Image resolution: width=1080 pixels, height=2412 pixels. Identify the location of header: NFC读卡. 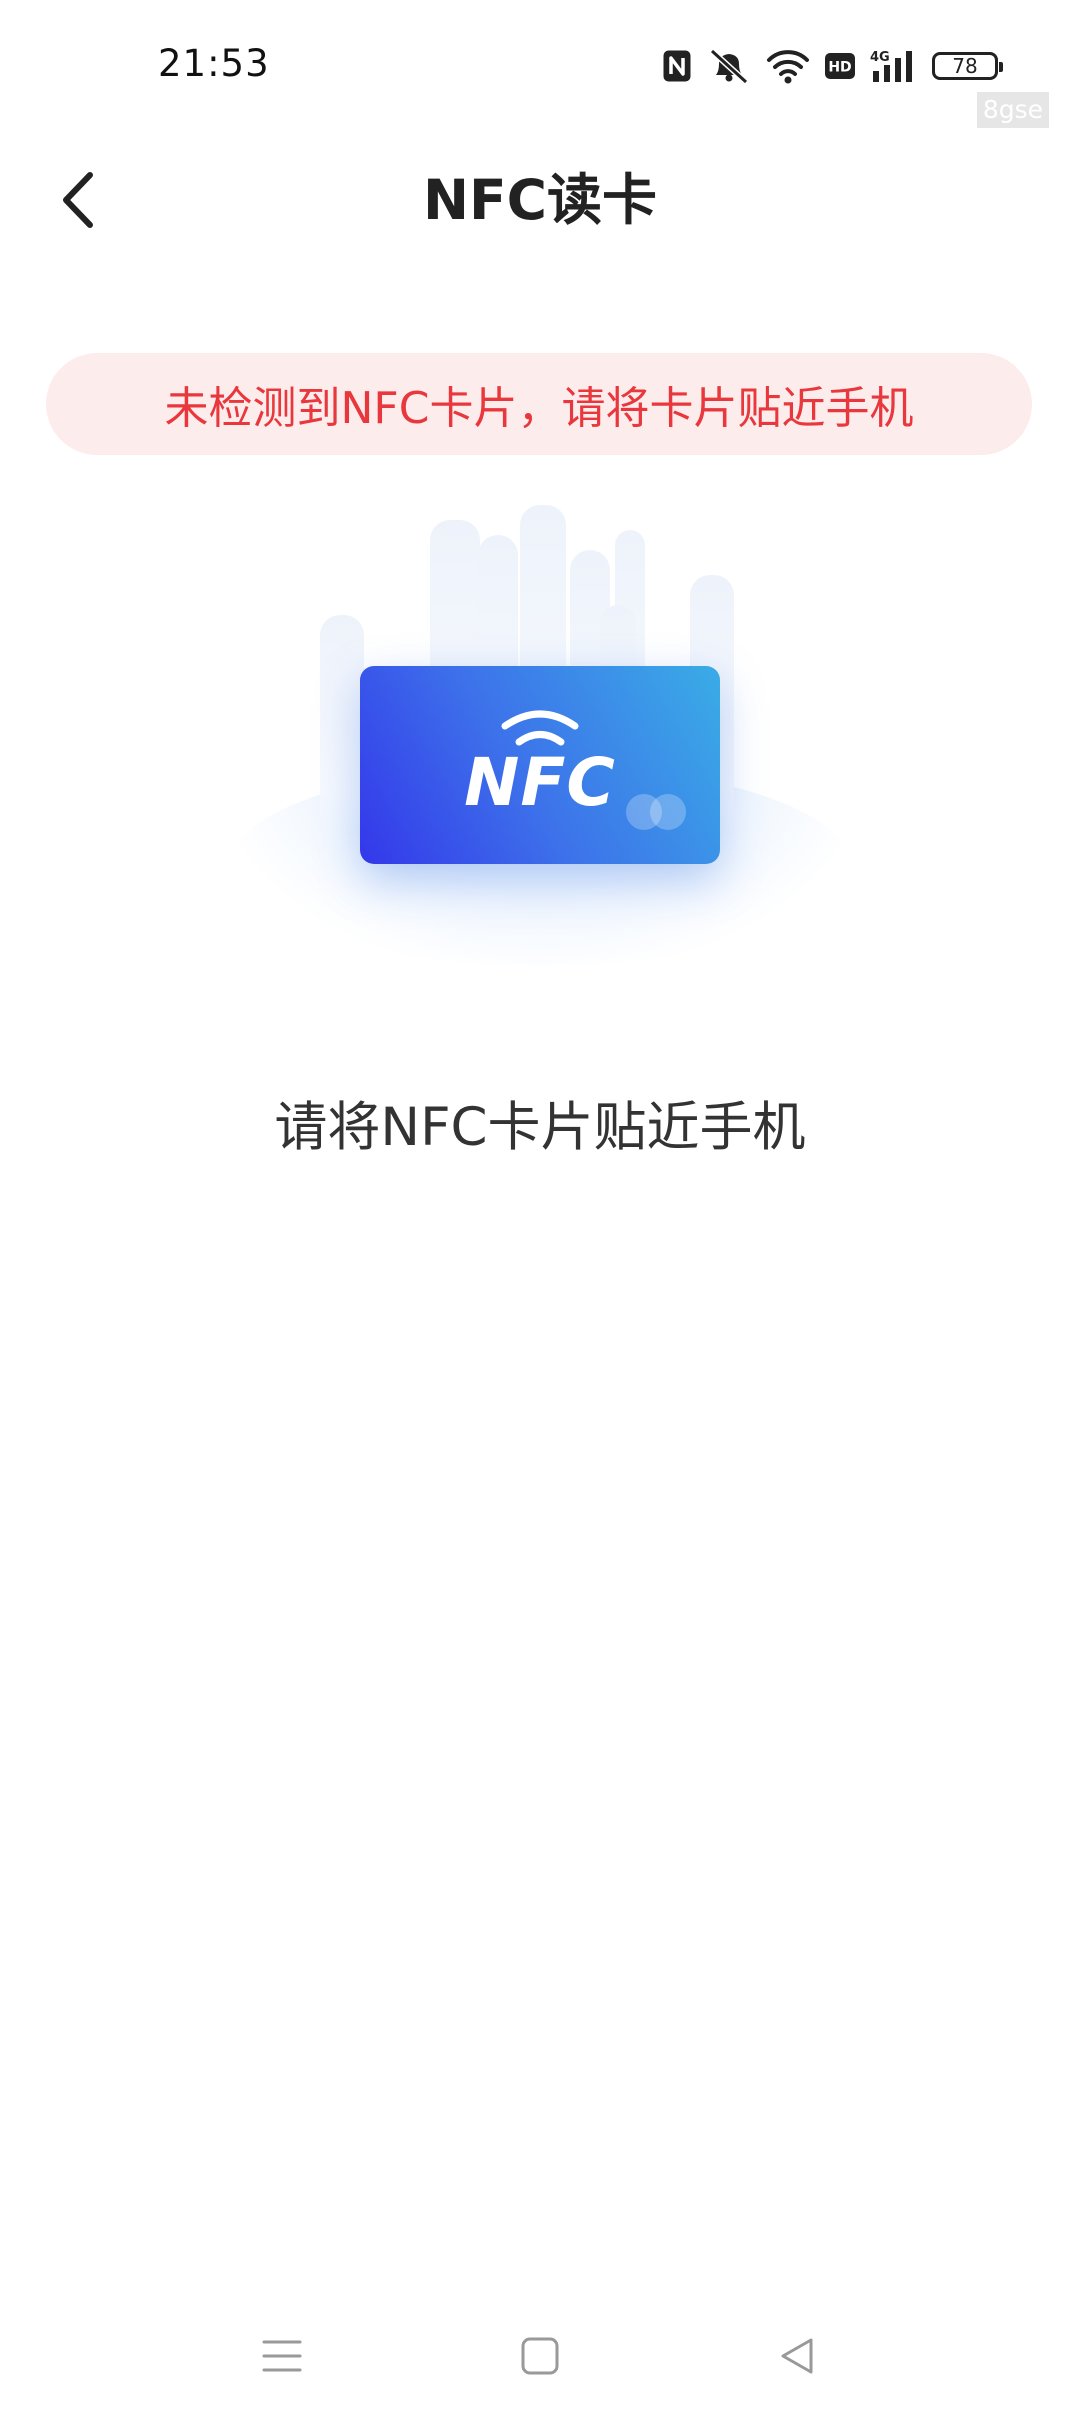
(540, 200).